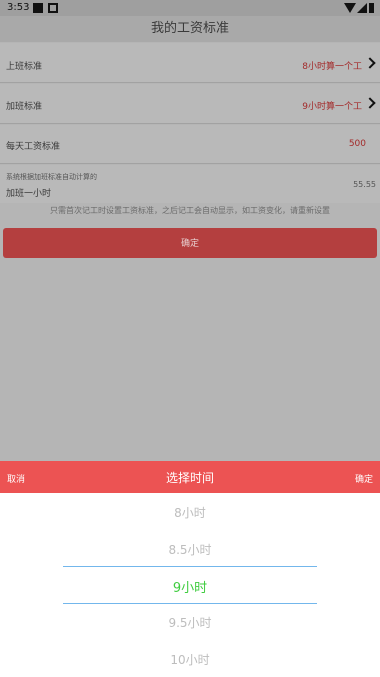 The width and height of the screenshot is (380, 677). I want to click on wheel-item: 10小时, so click(190, 659).